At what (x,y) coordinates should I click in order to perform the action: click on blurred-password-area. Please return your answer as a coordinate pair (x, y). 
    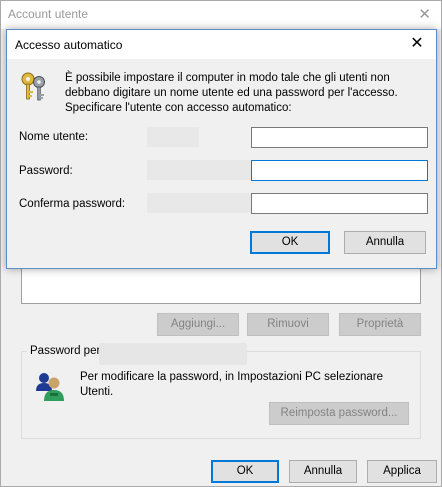
    Looking at the image, I should click on (199, 170).